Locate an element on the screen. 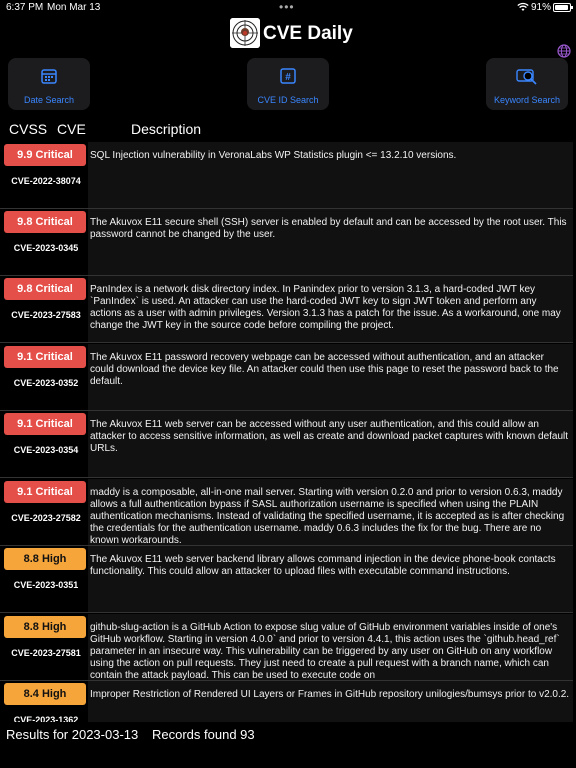 This screenshot has width=576, height=768. column-header-cve: CVE is located at coordinates (71, 129).